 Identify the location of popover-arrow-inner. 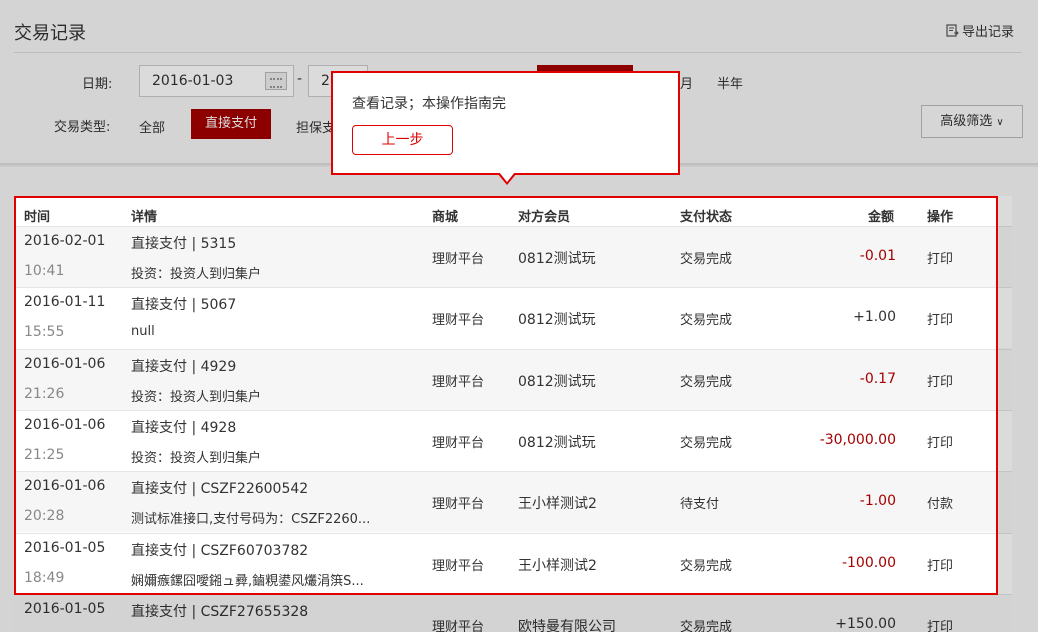
(507, 177).